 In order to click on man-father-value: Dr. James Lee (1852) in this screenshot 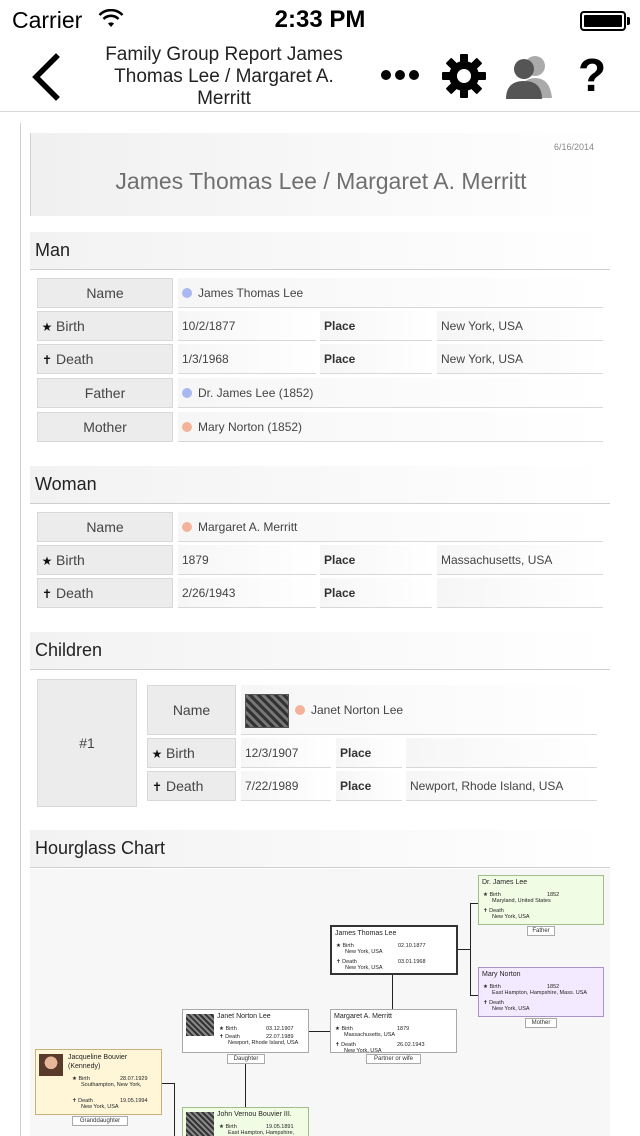, I will do `click(390, 393)`.